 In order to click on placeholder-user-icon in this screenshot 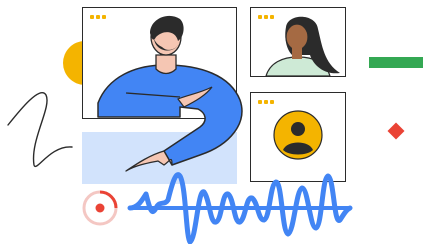, I will do `click(298, 135)`.